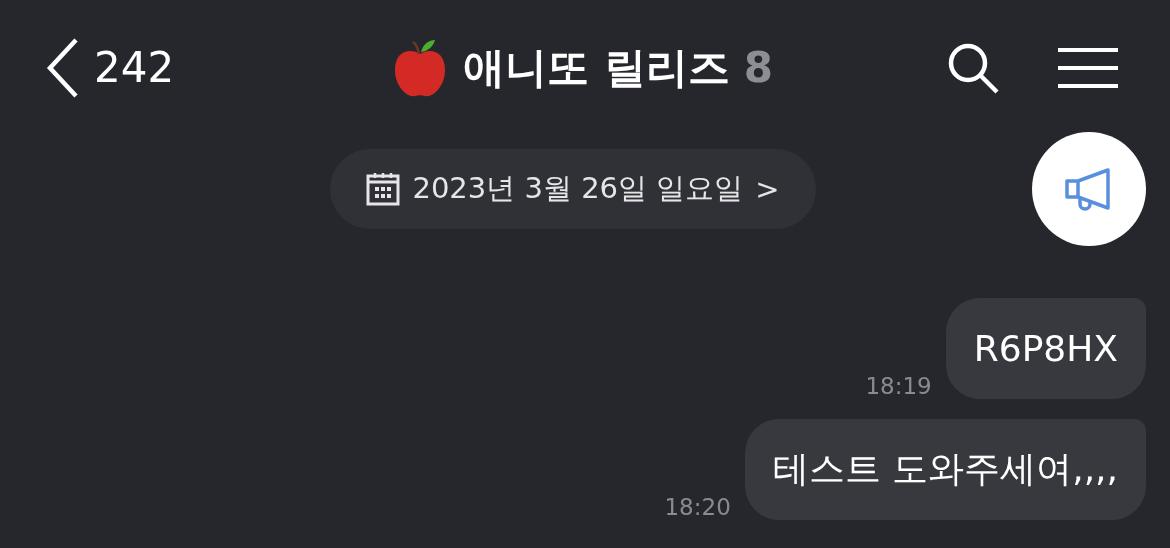 The height and width of the screenshot is (548, 1170). What do you see at coordinates (1088, 67) in the screenshot?
I see `menu-icon` at bounding box center [1088, 67].